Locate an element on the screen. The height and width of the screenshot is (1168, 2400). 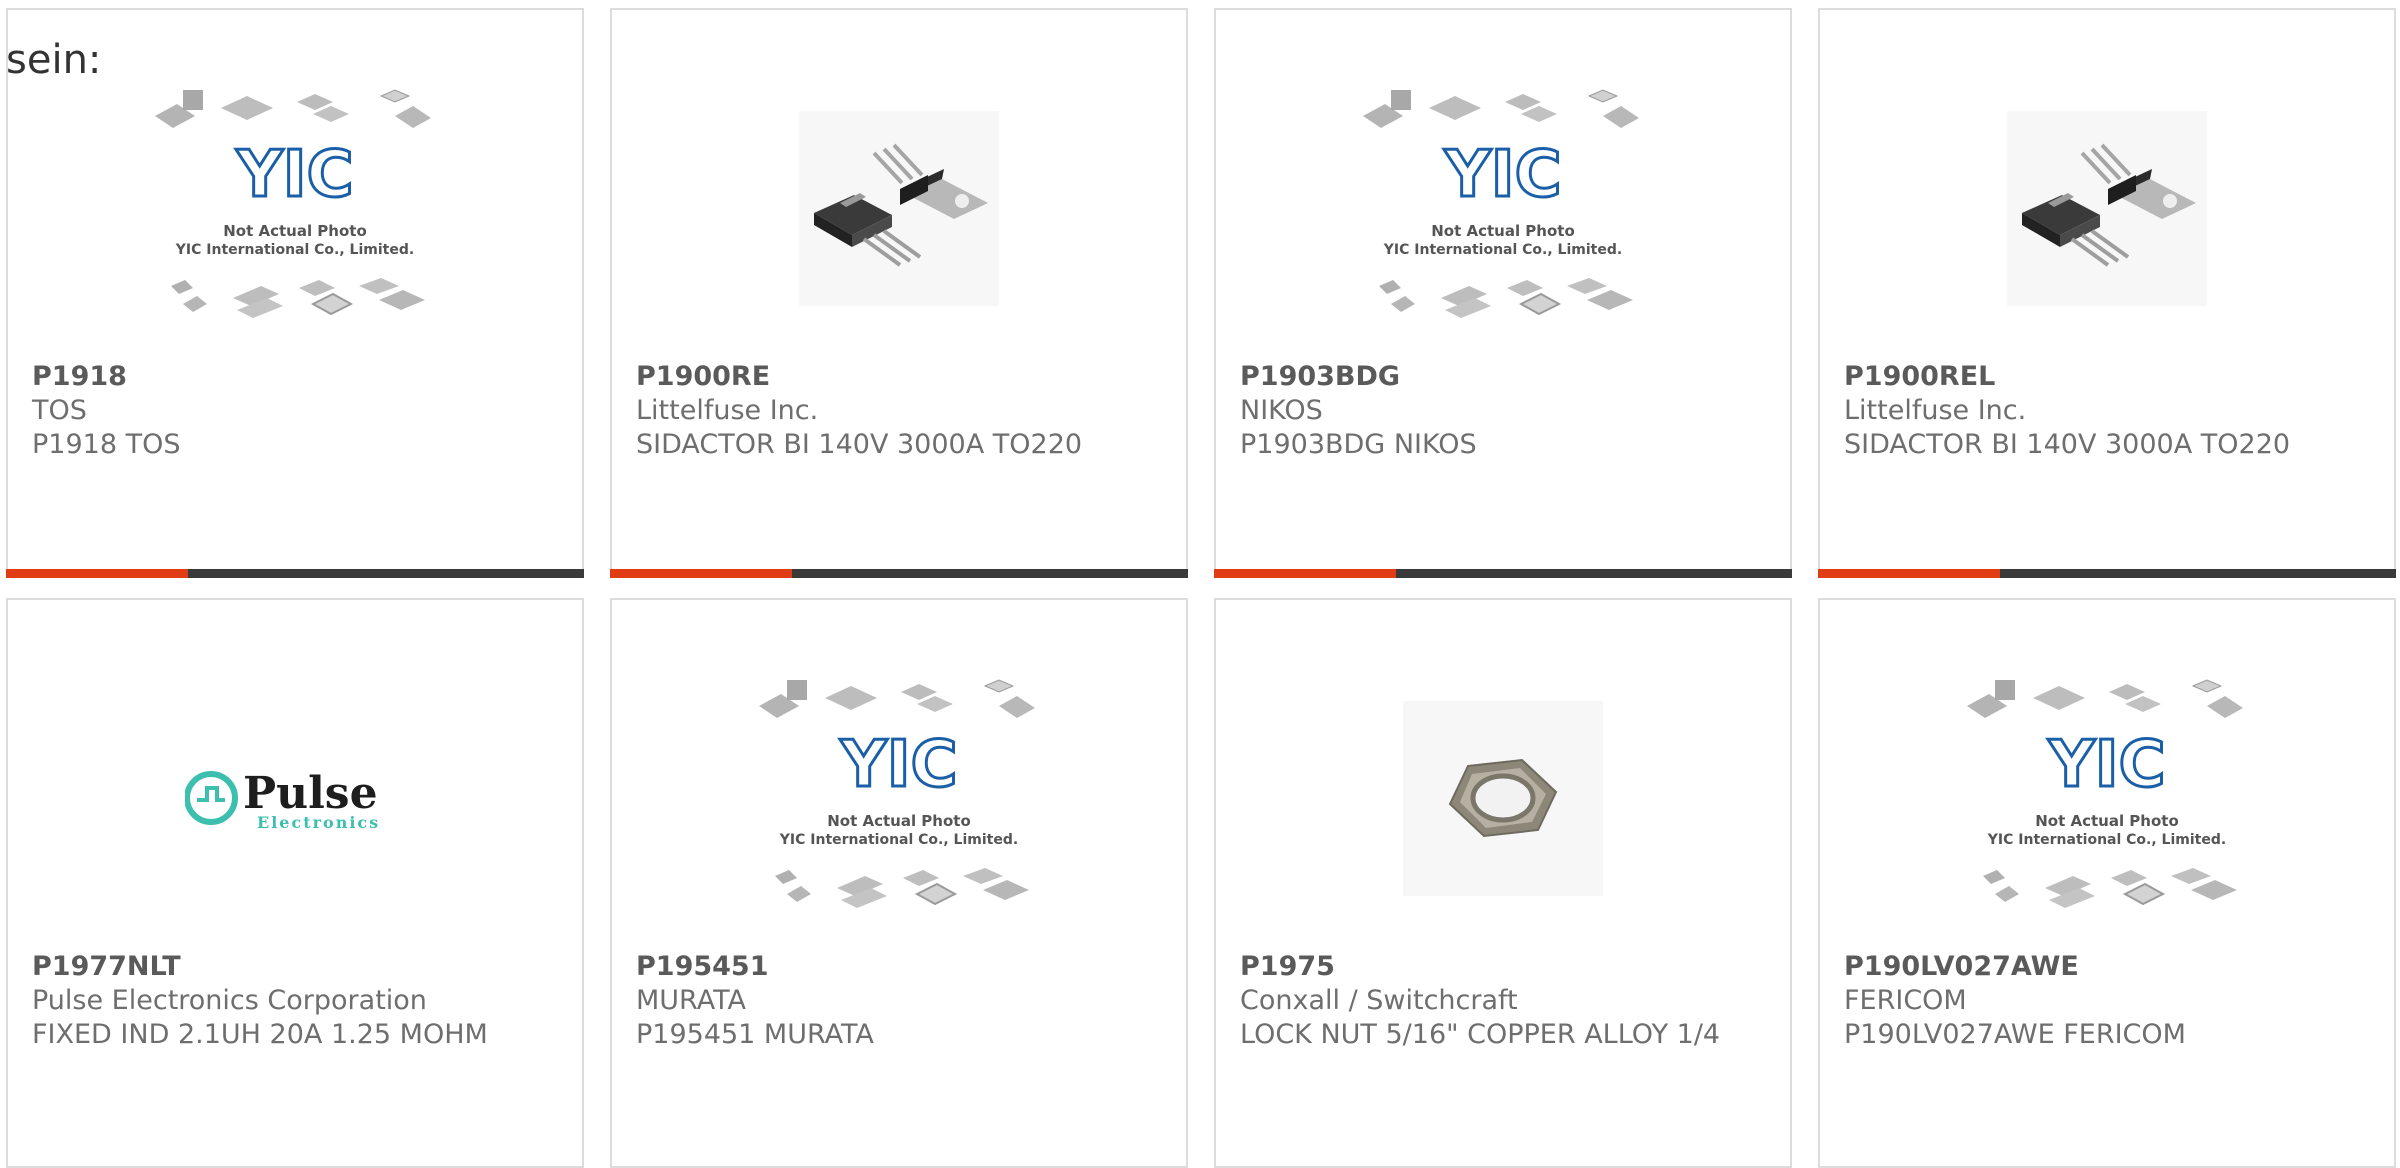
part-number: P1918 is located at coordinates (297, 377).